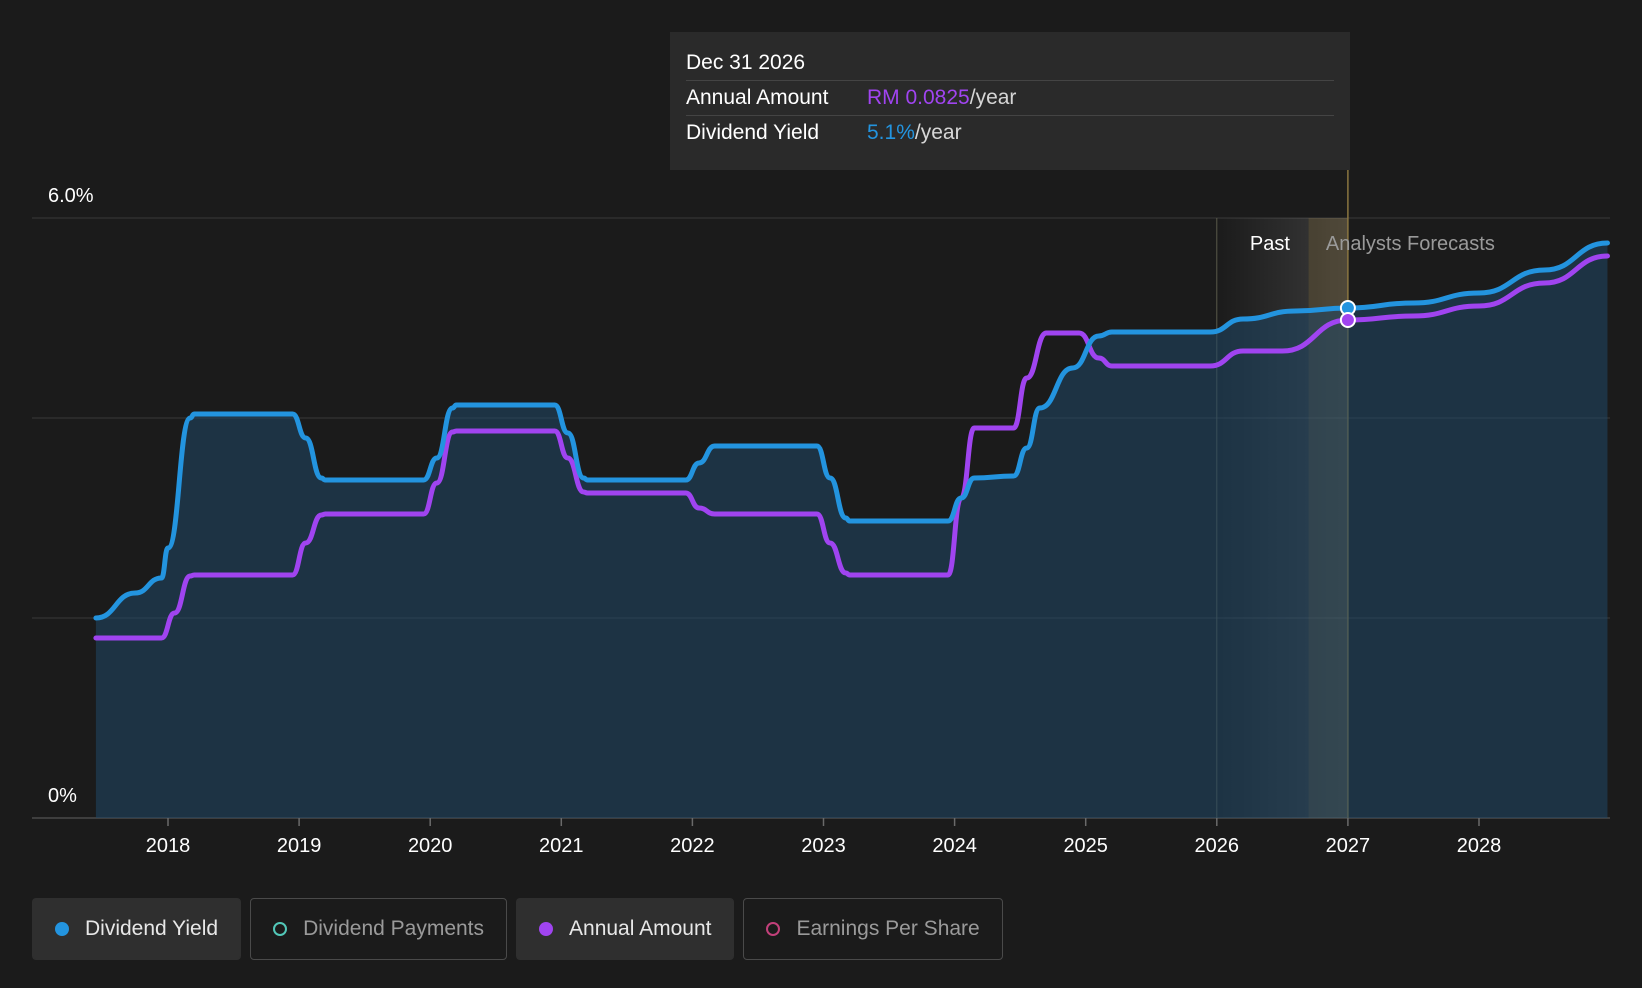  Describe the element at coordinates (888, 928) in the screenshot. I see `legend-earnings-per-share-label: Earnings Per Share` at that location.